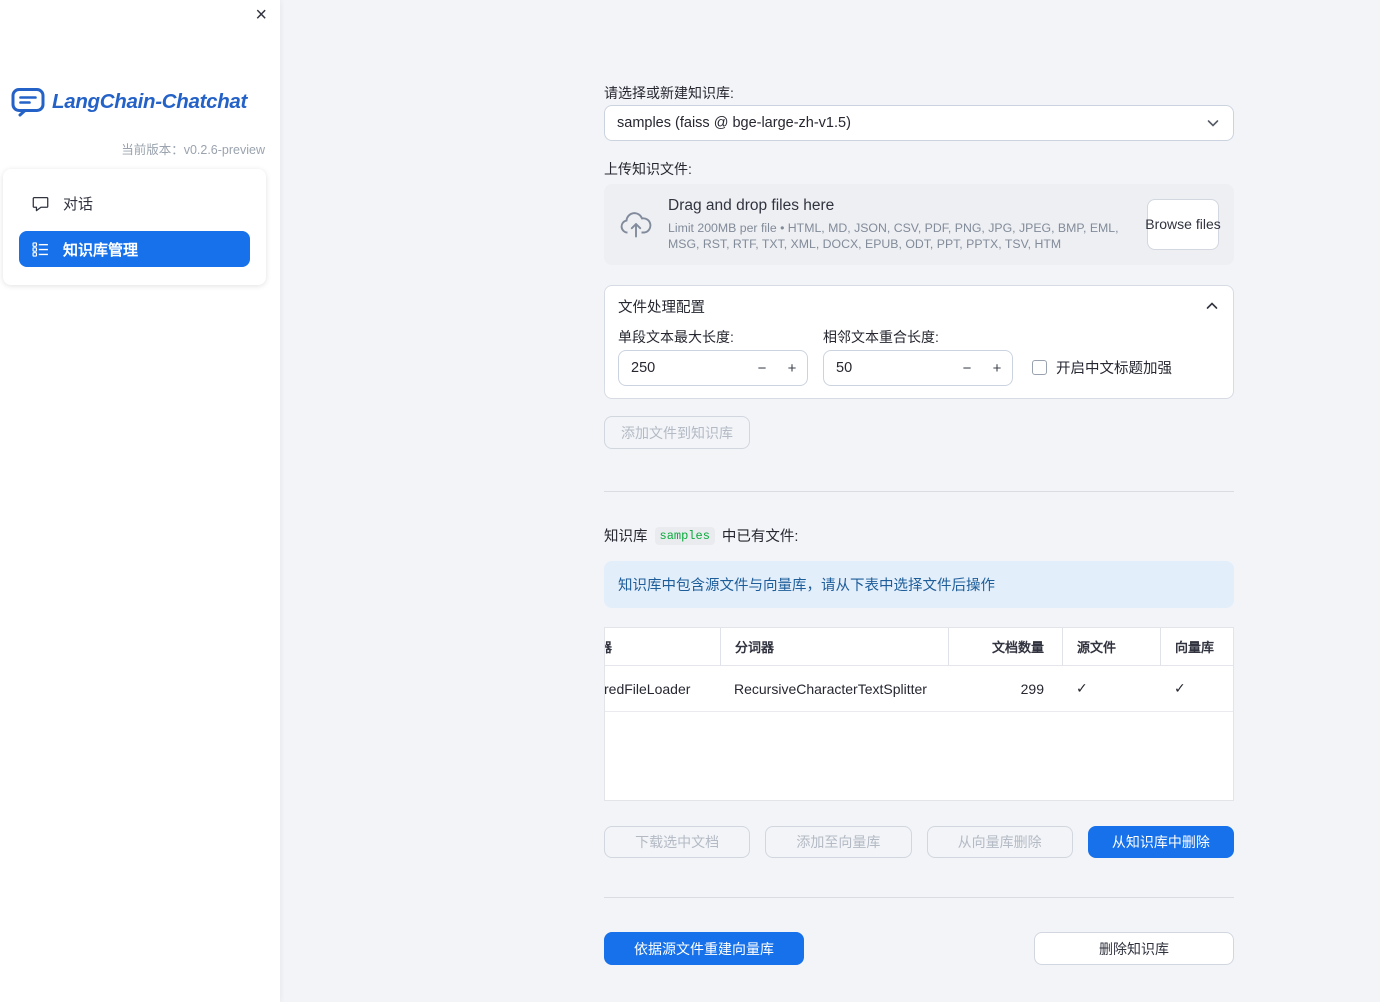 Image resolution: width=1380 pixels, height=1002 pixels. Describe the element at coordinates (134, 203) in the screenshot. I see `menu-item-dialogue: 对话` at that location.